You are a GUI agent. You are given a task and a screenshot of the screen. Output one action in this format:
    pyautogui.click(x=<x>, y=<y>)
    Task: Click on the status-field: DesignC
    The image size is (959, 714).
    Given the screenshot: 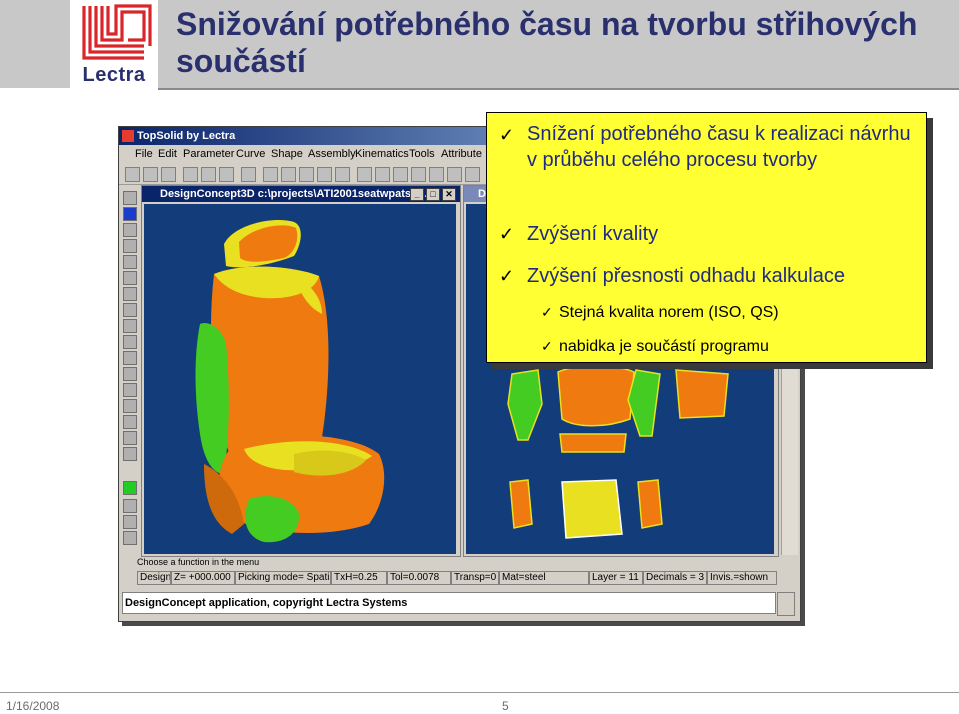 What is the action you would take?
    pyautogui.click(x=154, y=578)
    